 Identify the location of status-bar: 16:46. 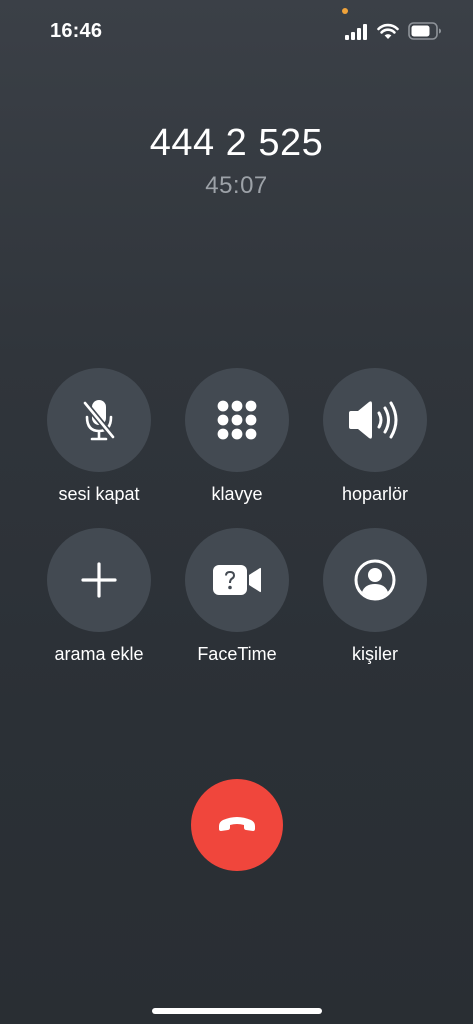
(236, 30).